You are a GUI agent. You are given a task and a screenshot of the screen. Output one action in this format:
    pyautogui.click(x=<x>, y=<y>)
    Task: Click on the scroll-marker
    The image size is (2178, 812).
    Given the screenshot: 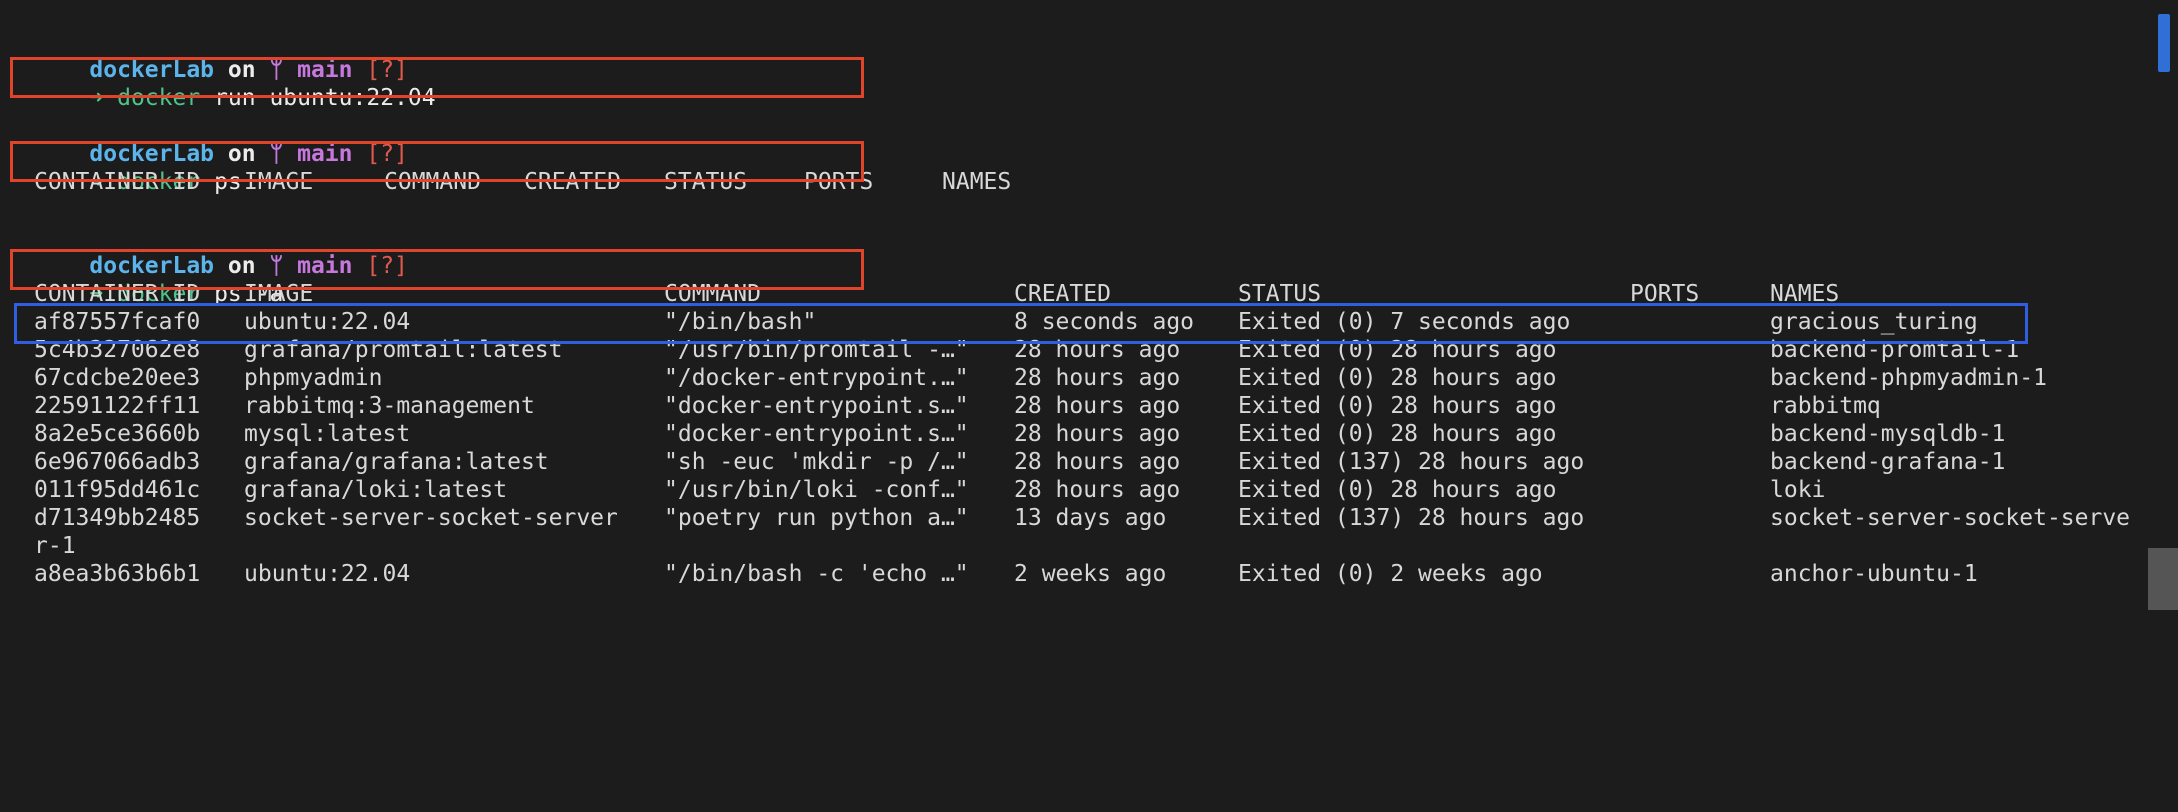 What is the action you would take?
    pyautogui.click(x=2164, y=43)
    